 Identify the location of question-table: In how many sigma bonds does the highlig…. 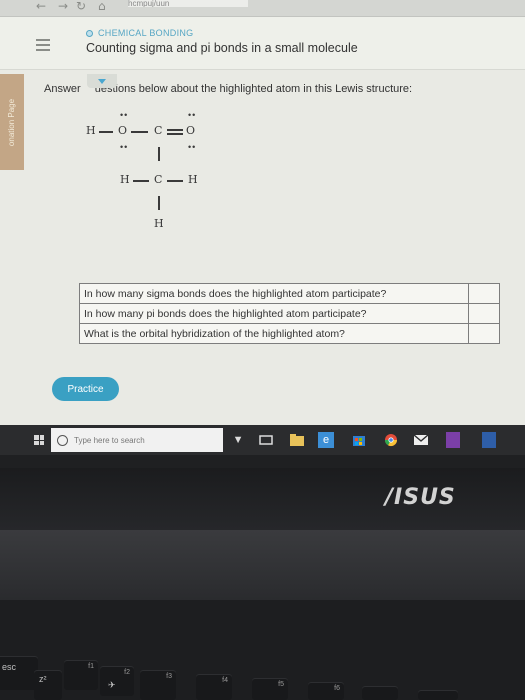
(289, 313).